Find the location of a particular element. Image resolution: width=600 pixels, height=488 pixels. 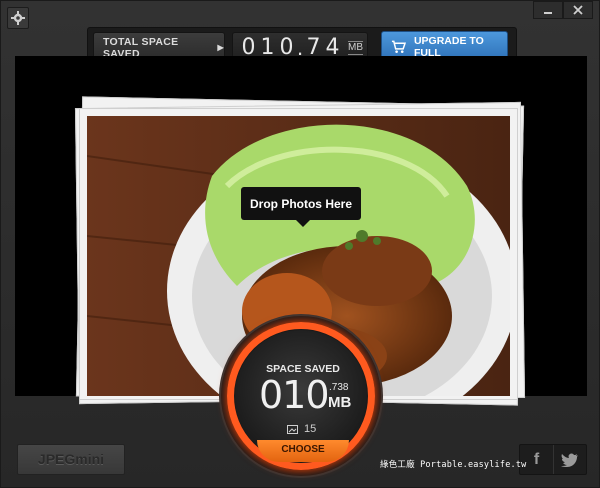

gear-icon is located at coordinates (18, 18).